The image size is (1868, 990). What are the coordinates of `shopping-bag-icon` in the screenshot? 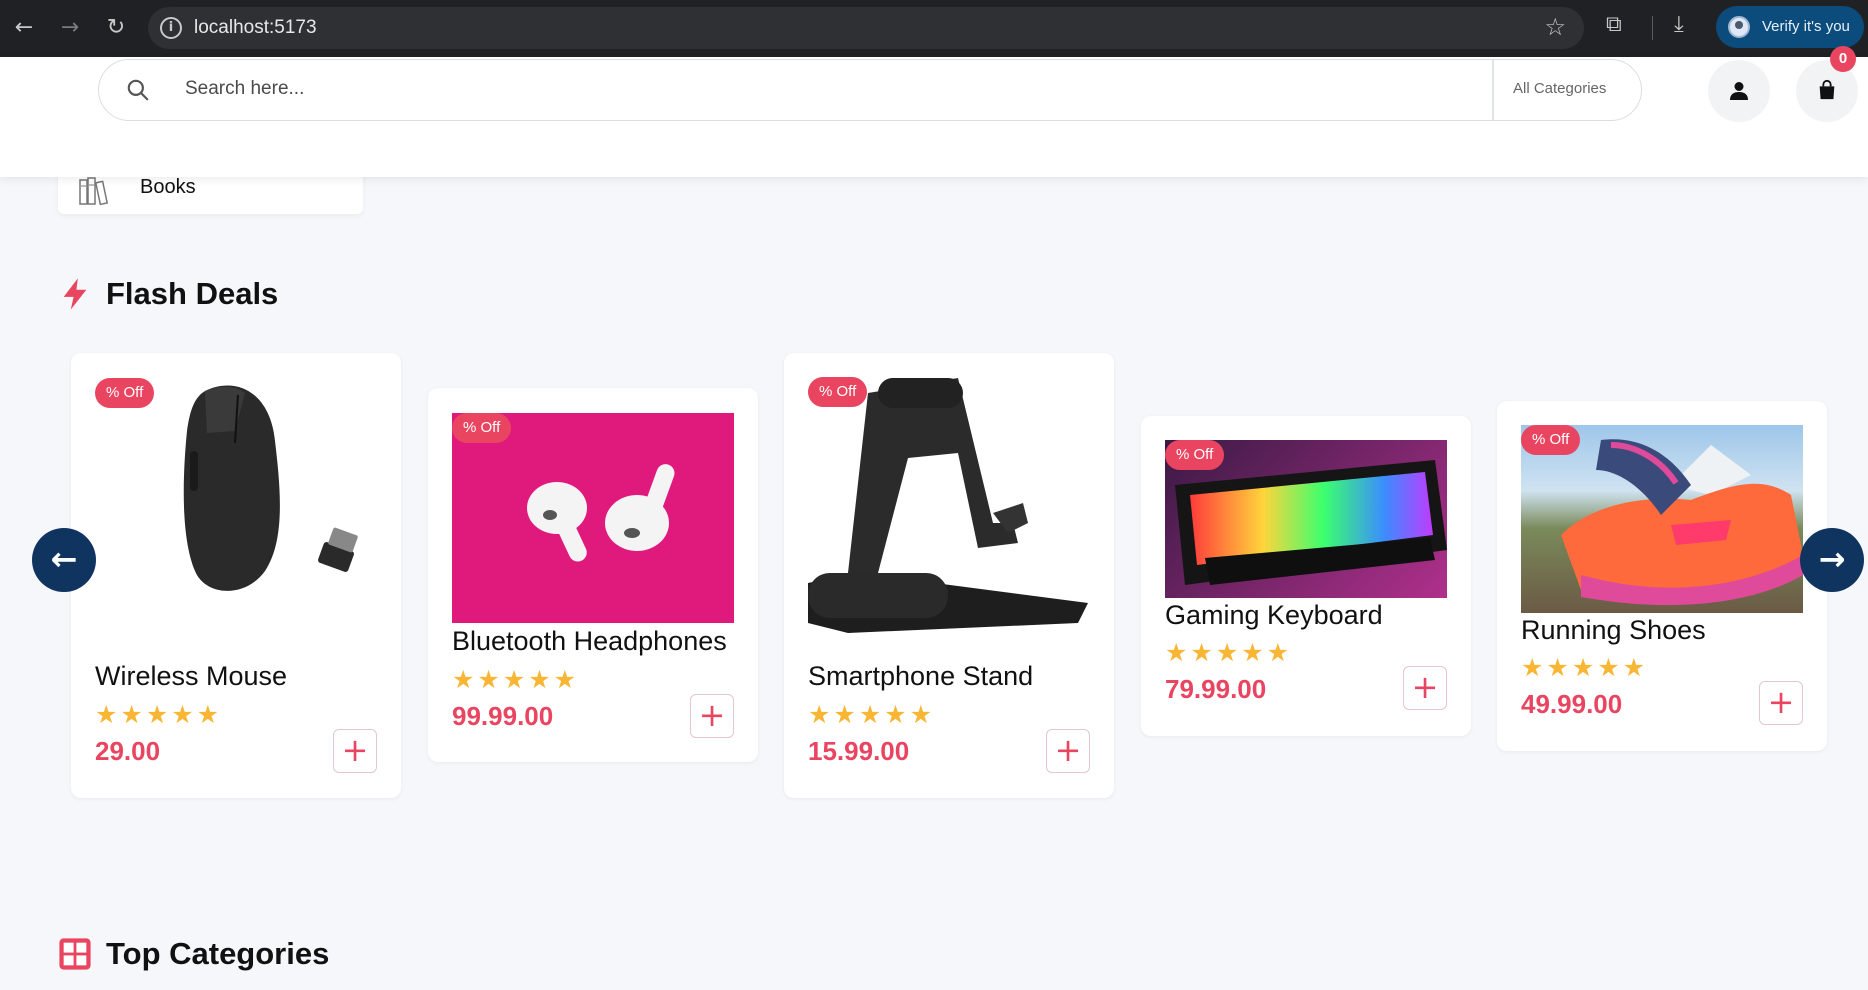 It's located at (1827, 89).